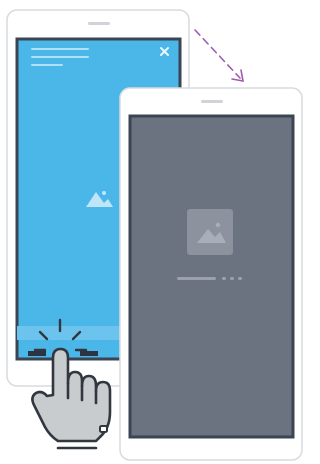 This screenshot has width=320, height=464. Describe the element at coordinates (212, 101) in the screenshot. I see `front-phone-speaker` at that location.